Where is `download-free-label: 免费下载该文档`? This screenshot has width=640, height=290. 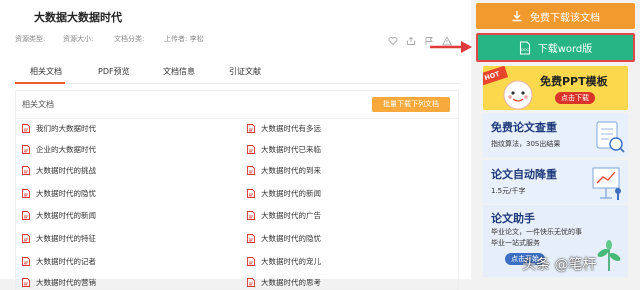
download-free-label: 免费下载该文档 is located at coordinates (565, 18).